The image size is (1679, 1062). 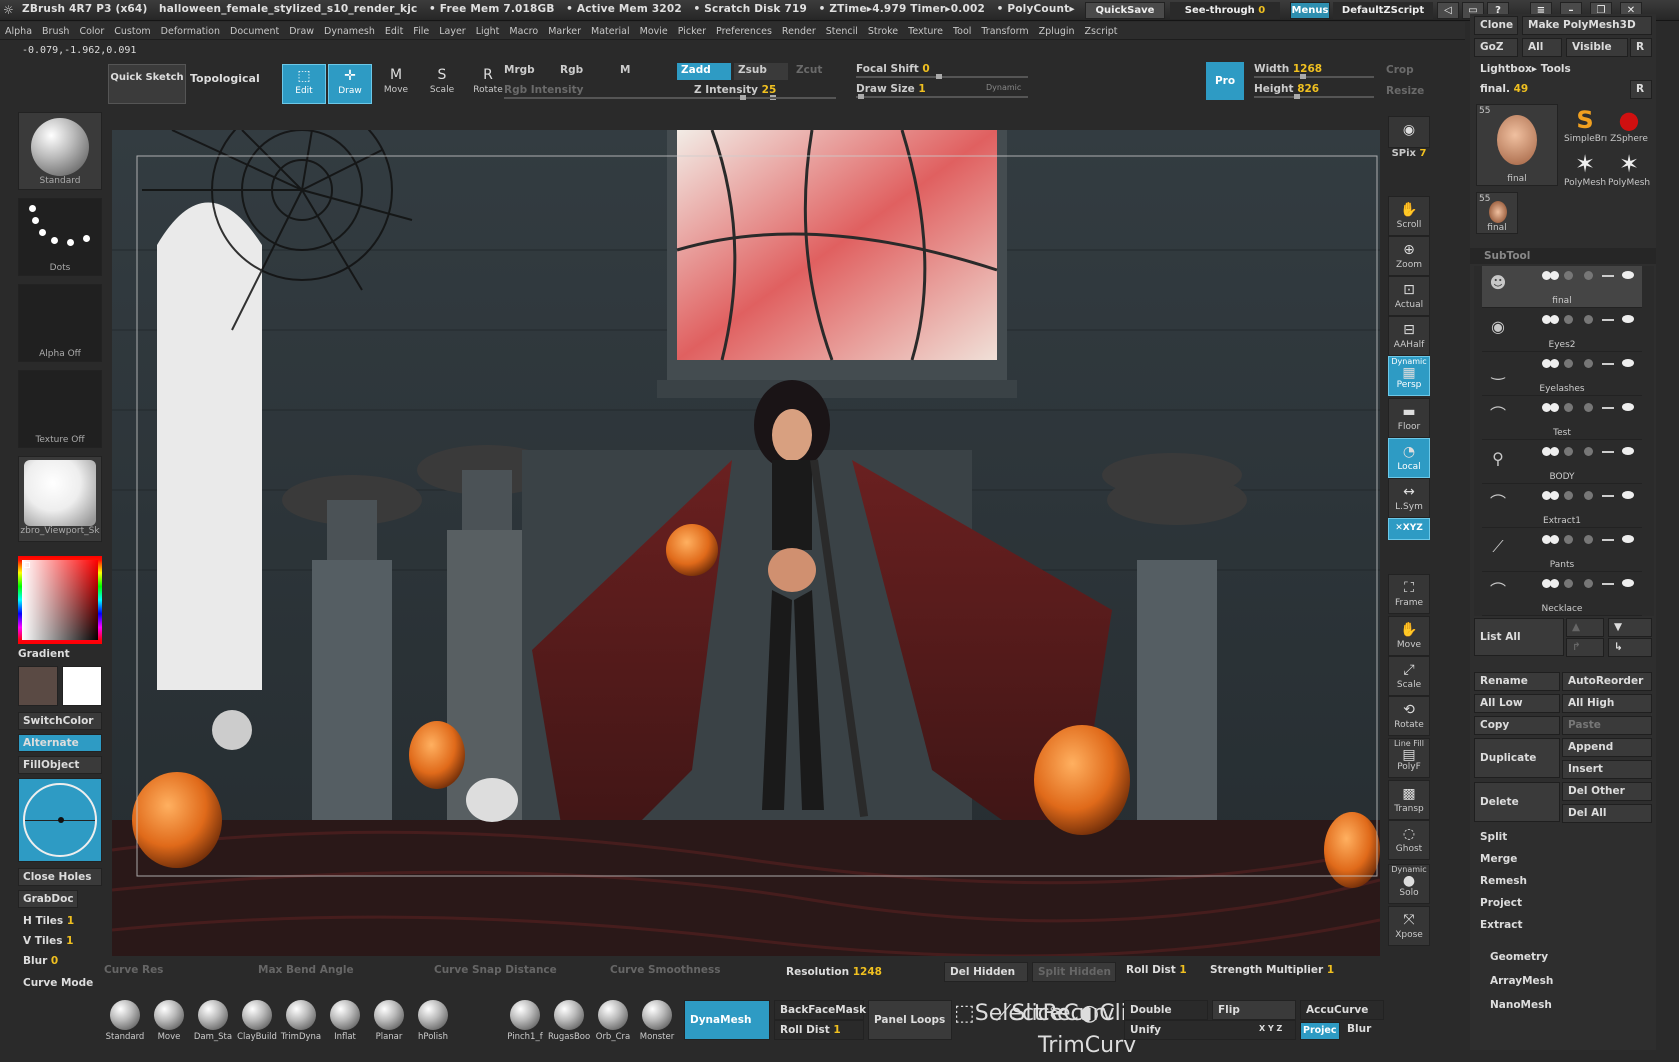 I want to click on goz-all-button: All, so click(x=1542, y=47).